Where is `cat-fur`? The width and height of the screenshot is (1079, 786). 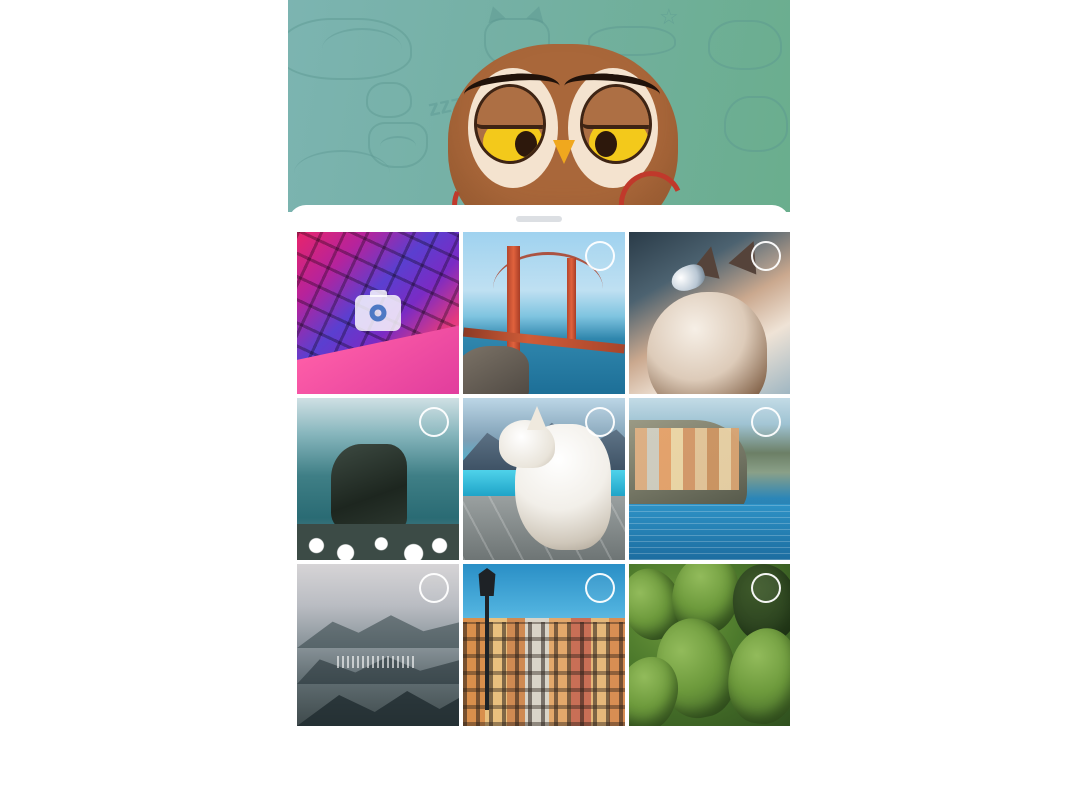
cat-fur is located at coordinates (707, 343).